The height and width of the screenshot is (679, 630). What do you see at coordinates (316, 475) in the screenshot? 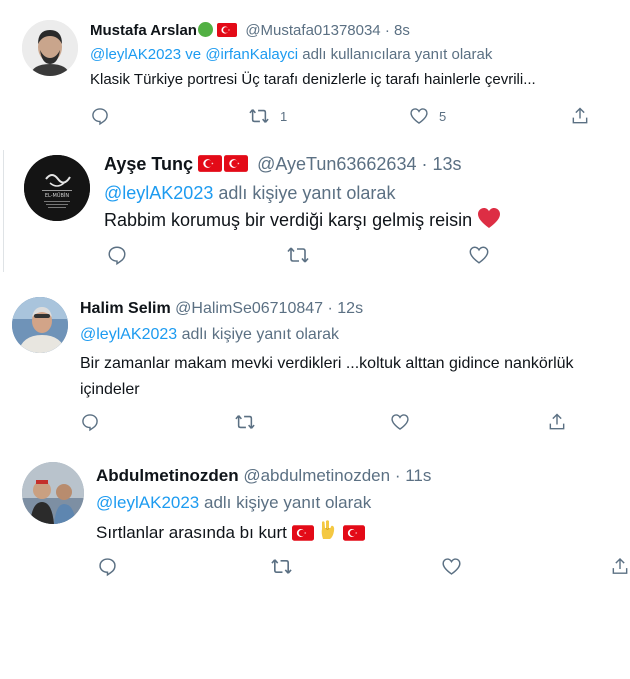
I see `author-handle: @abdulmetinozden` at bounding box center [316, 475].